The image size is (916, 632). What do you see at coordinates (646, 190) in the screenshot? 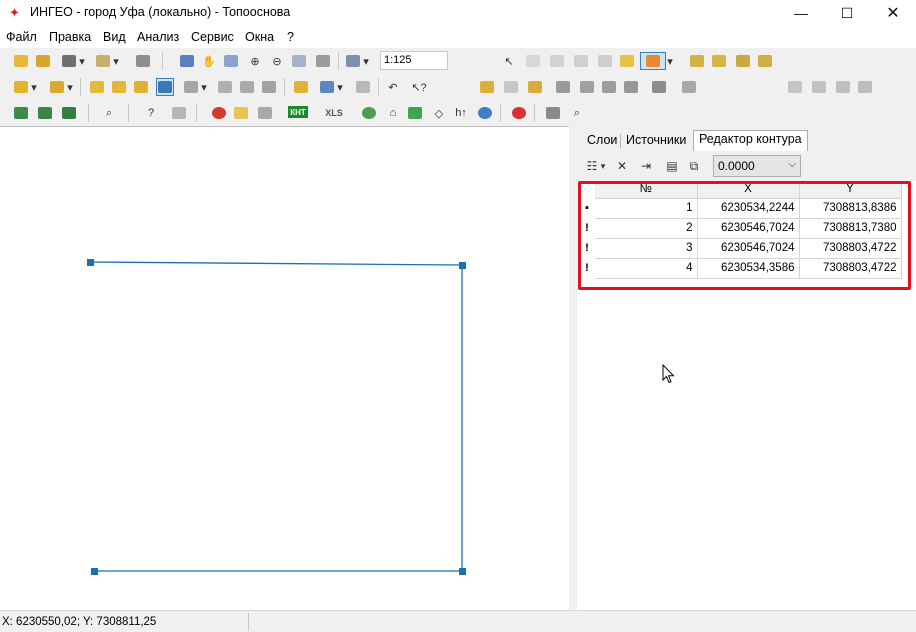
I see `column-header-number: №` at bounding box center [646, 190].